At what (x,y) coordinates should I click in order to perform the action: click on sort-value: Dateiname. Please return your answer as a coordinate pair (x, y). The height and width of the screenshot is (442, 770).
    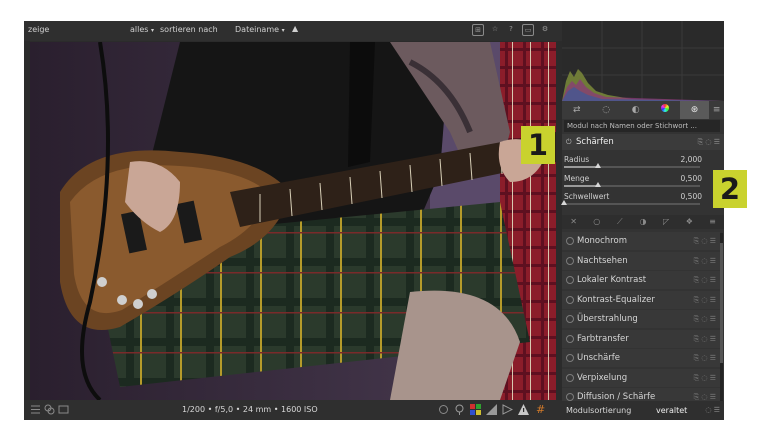
    Looking at the image, I should click on (257, 29).